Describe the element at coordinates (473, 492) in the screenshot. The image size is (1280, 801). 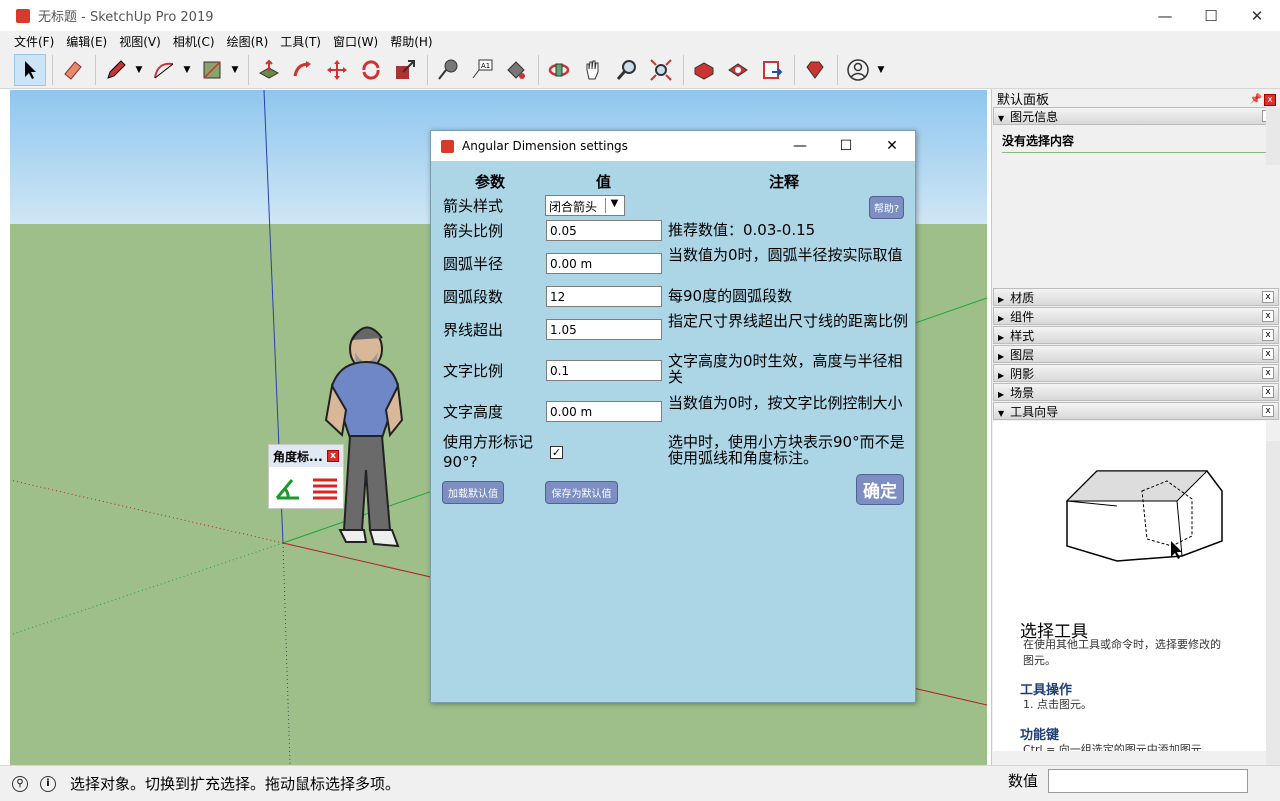
I see `load-default-button: 加载默认值` at that location.